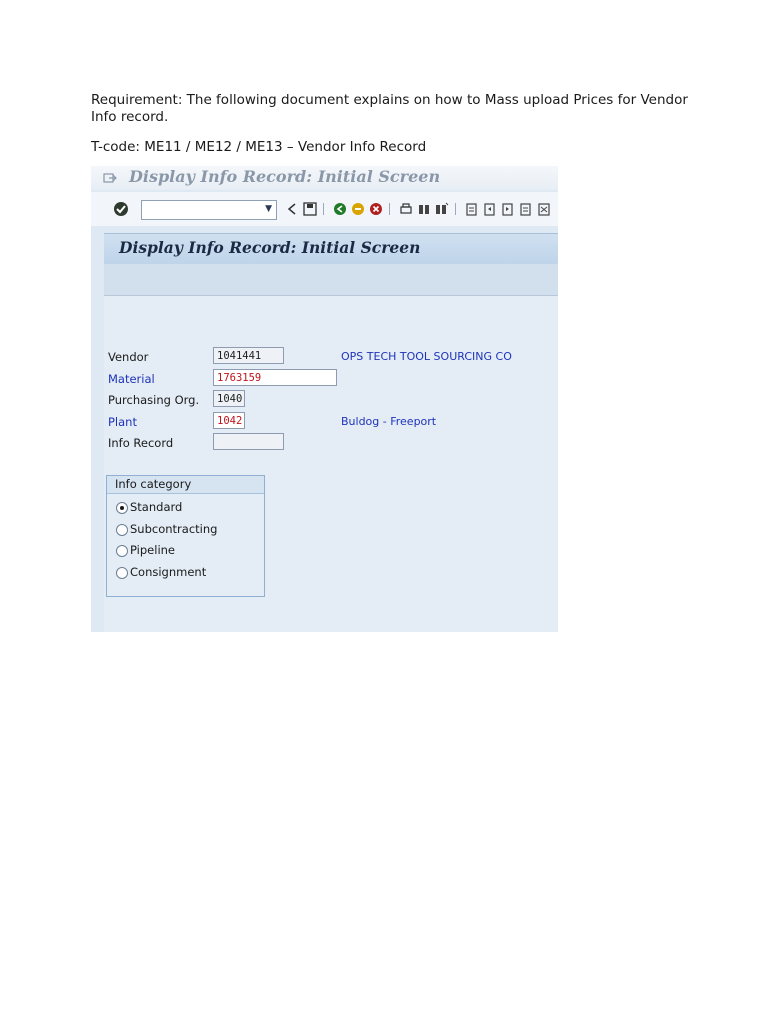 The height and width of the screenshot is (1024, 768). What do you see at coordinates (358, 209) in the screenshot?
I see `exit-icon` at bounding box center [358, 209].